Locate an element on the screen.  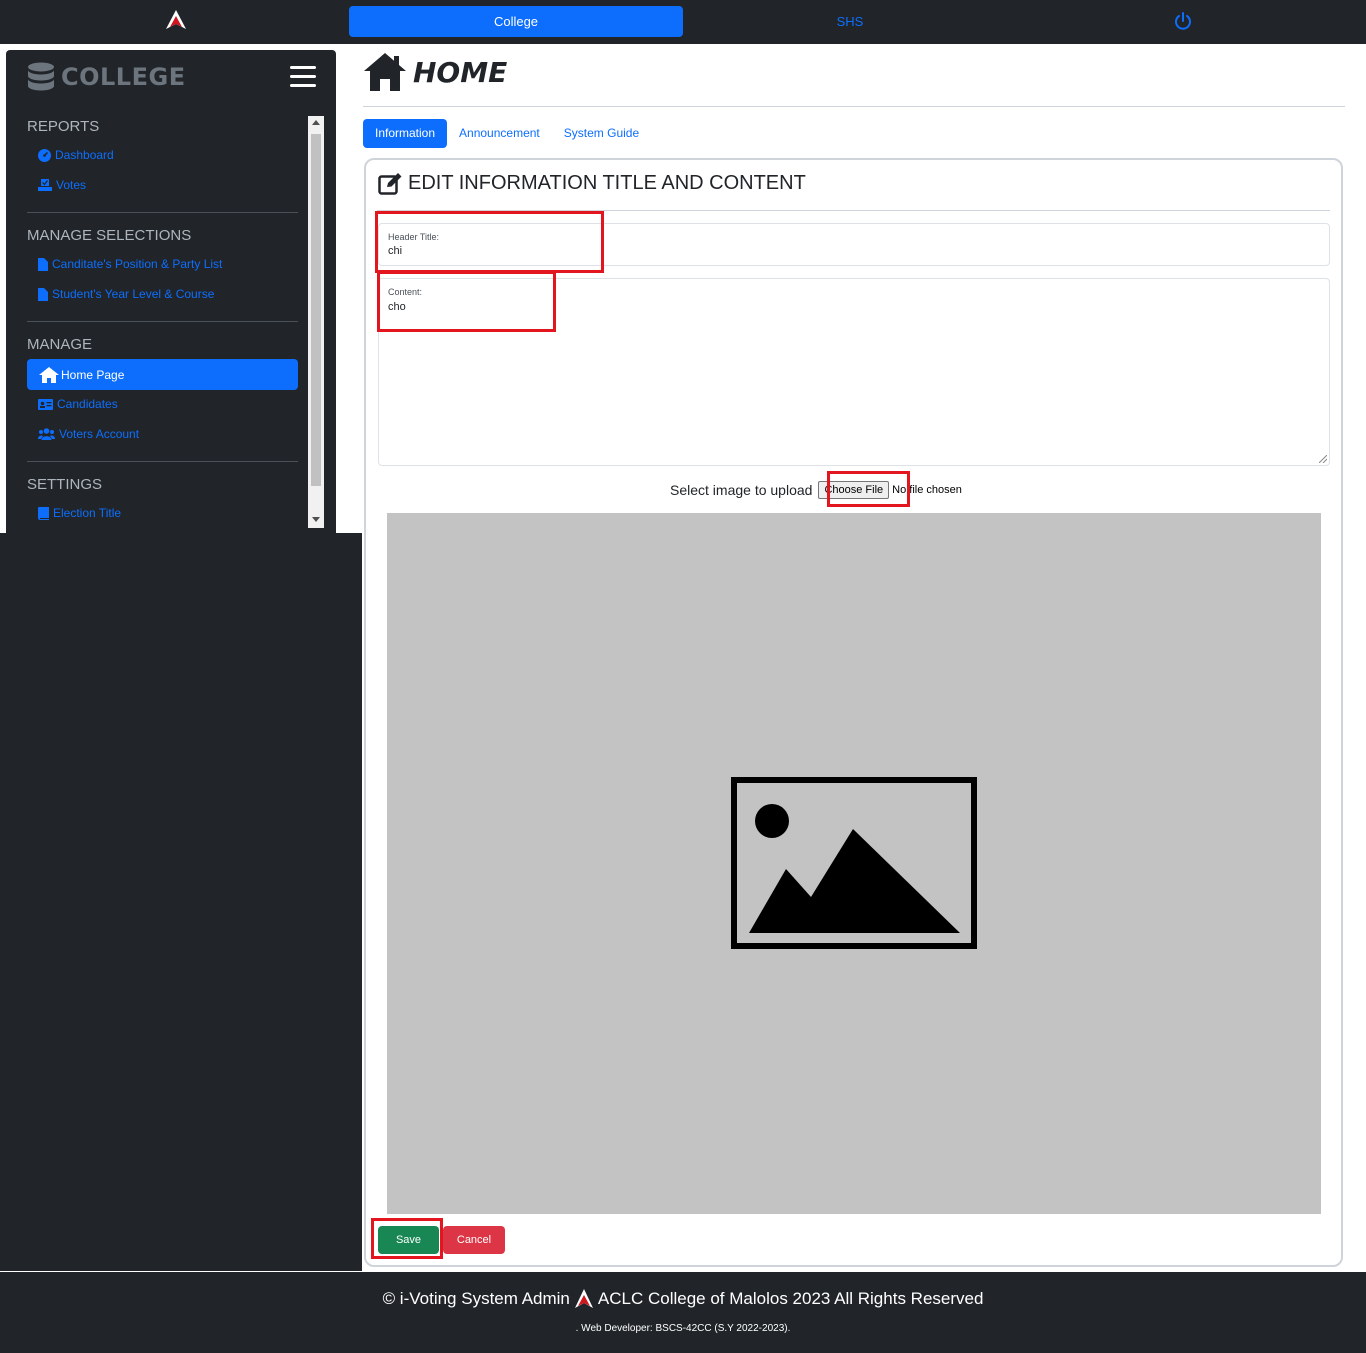
content-tabs: Information Announcement System Guide is located at coordinates (507, 133).